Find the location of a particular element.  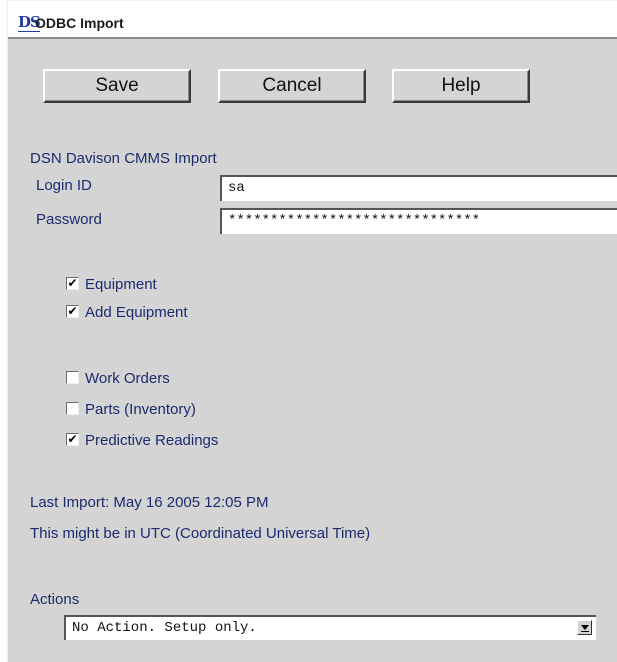

predictive-readings-label: Predictive Readings is located at coordinates (152, 440).